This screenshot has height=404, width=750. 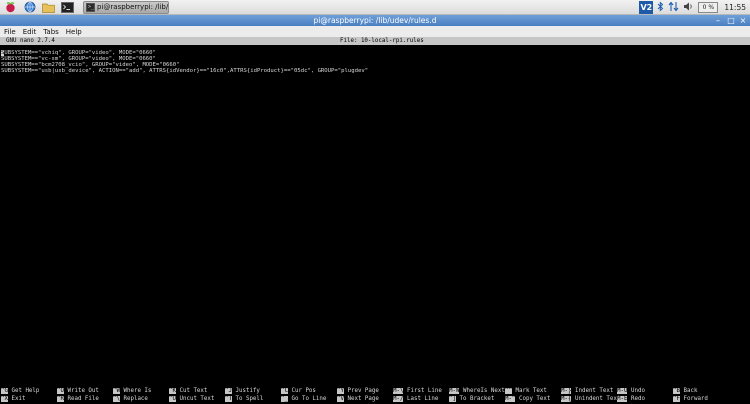 I want to click on terminal-icon, so click(x=67, y=7).